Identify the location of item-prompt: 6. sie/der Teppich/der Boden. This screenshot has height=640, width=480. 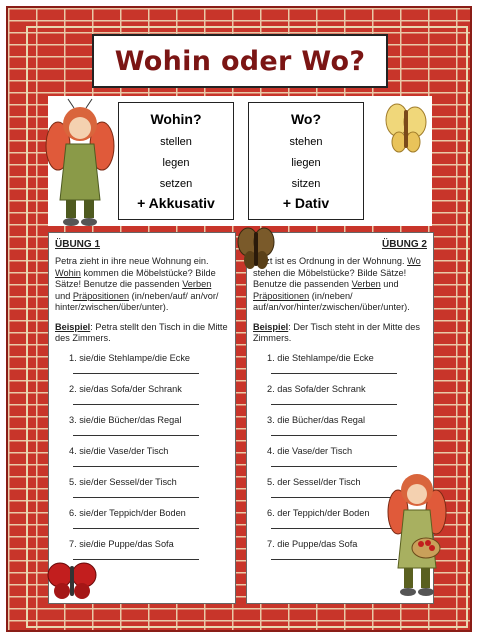
(127, 512).